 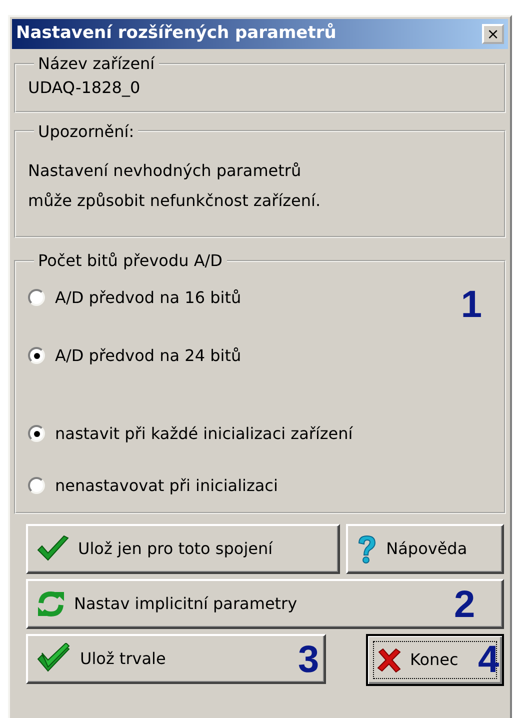 What do you see at coordinates (471, 305) in the screenshot?
I see `callout-number: 1` at bounding box center [471, 305].